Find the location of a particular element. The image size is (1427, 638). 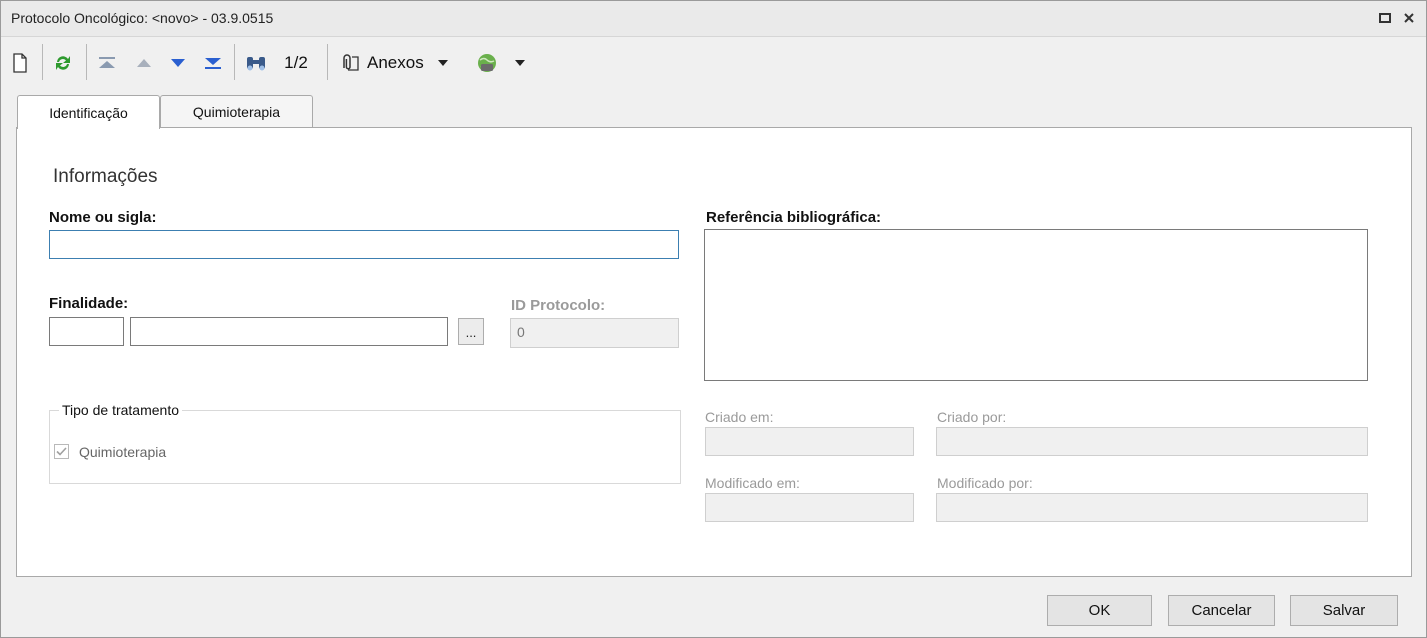

new-document-icon is located at coordinates (20, 63).